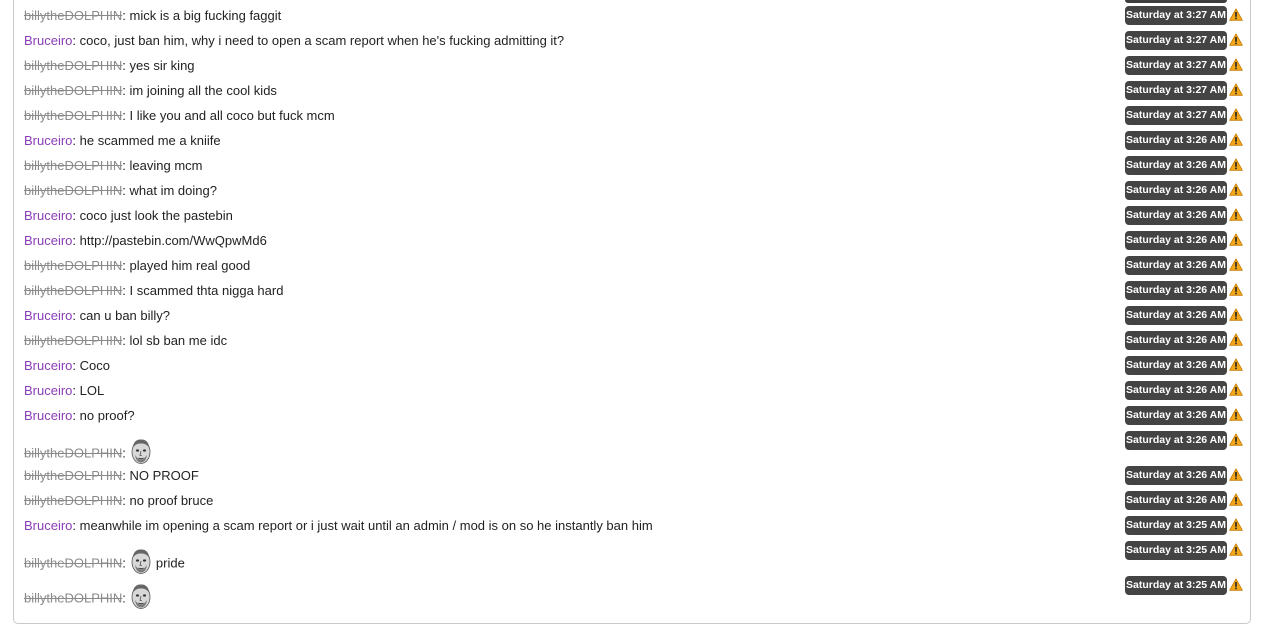  What do you see at coordinates (206, 290) in the screenshot?
I see `message-text: I scammed thta nigga hard` at bounding box center [206, 290].